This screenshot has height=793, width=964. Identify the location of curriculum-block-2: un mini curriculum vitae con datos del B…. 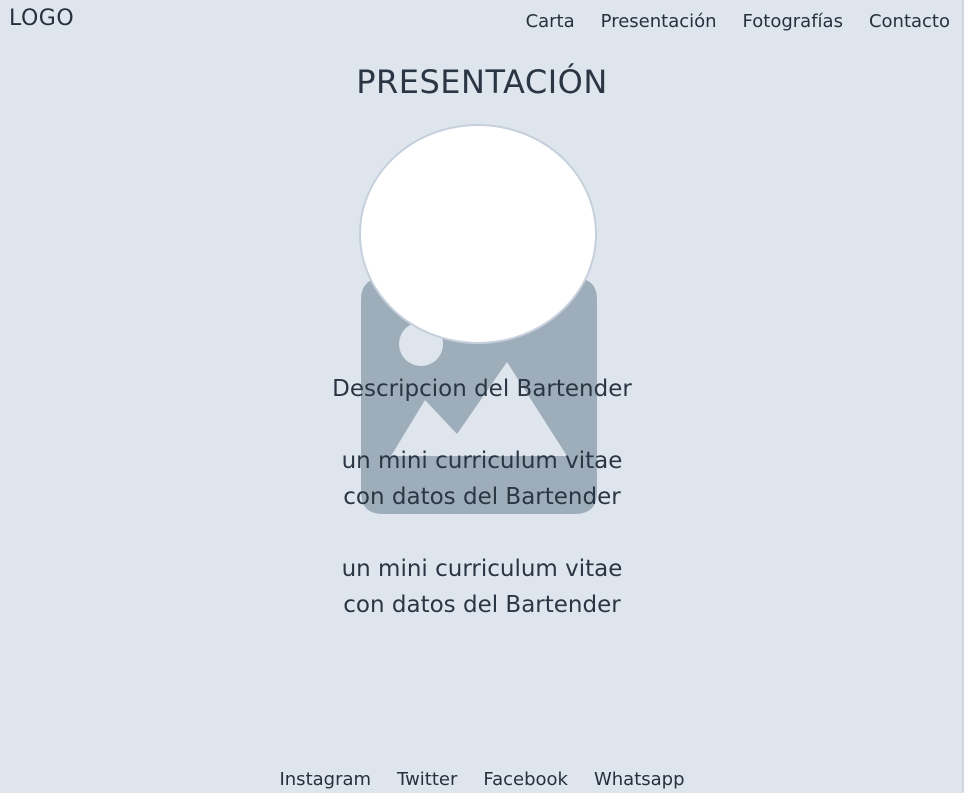
(482, 587).